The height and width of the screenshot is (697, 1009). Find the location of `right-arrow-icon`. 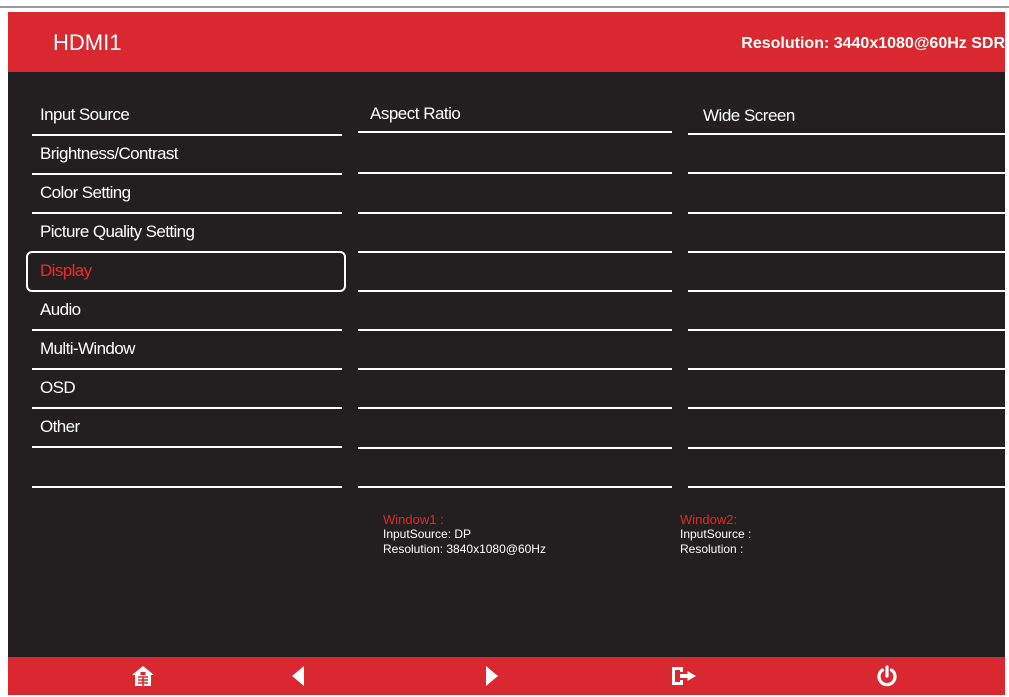

right-arrow-icon is located at coordinates (492, 676).